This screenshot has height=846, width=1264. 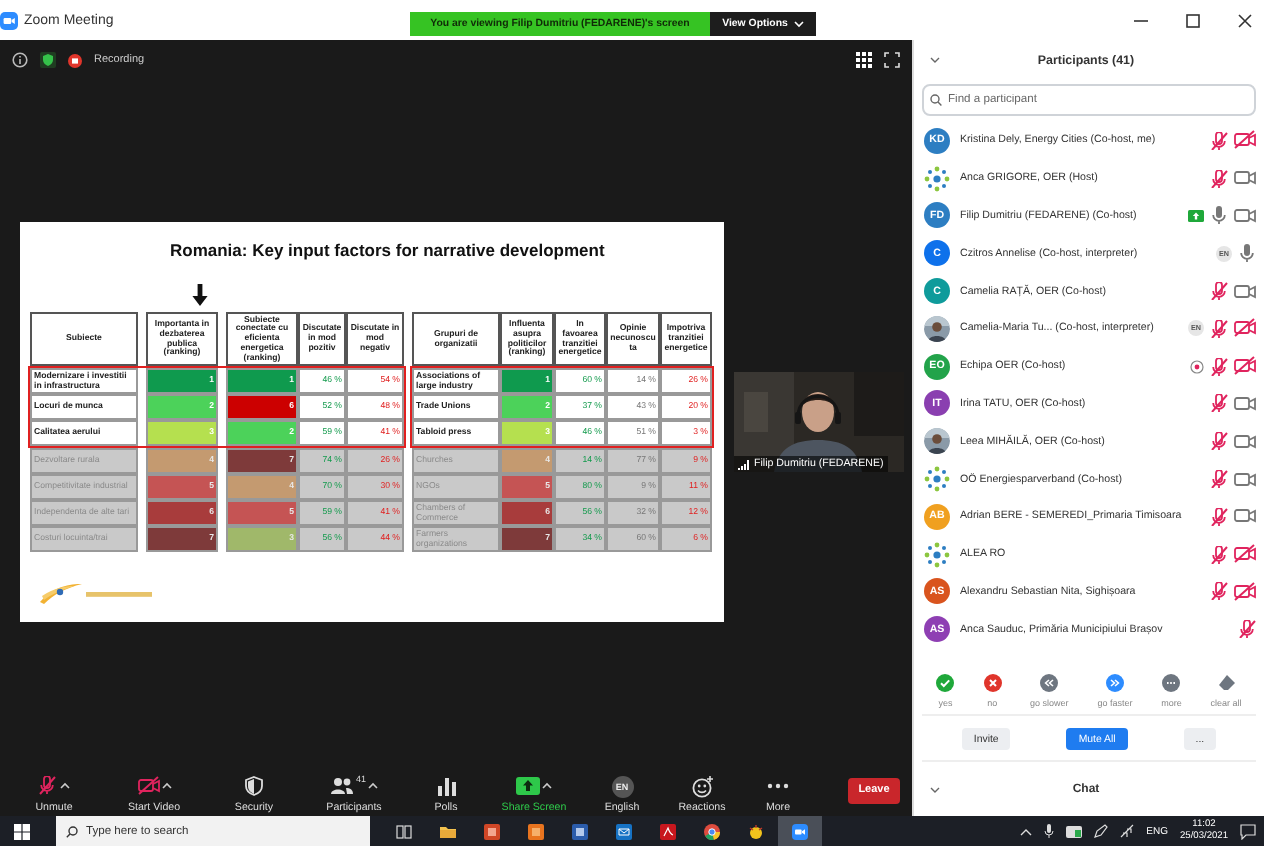 What do you see at coordinates (1049, 831) in the screenshot?
I see `microphone-icon` at bounding box center [1049, 831].